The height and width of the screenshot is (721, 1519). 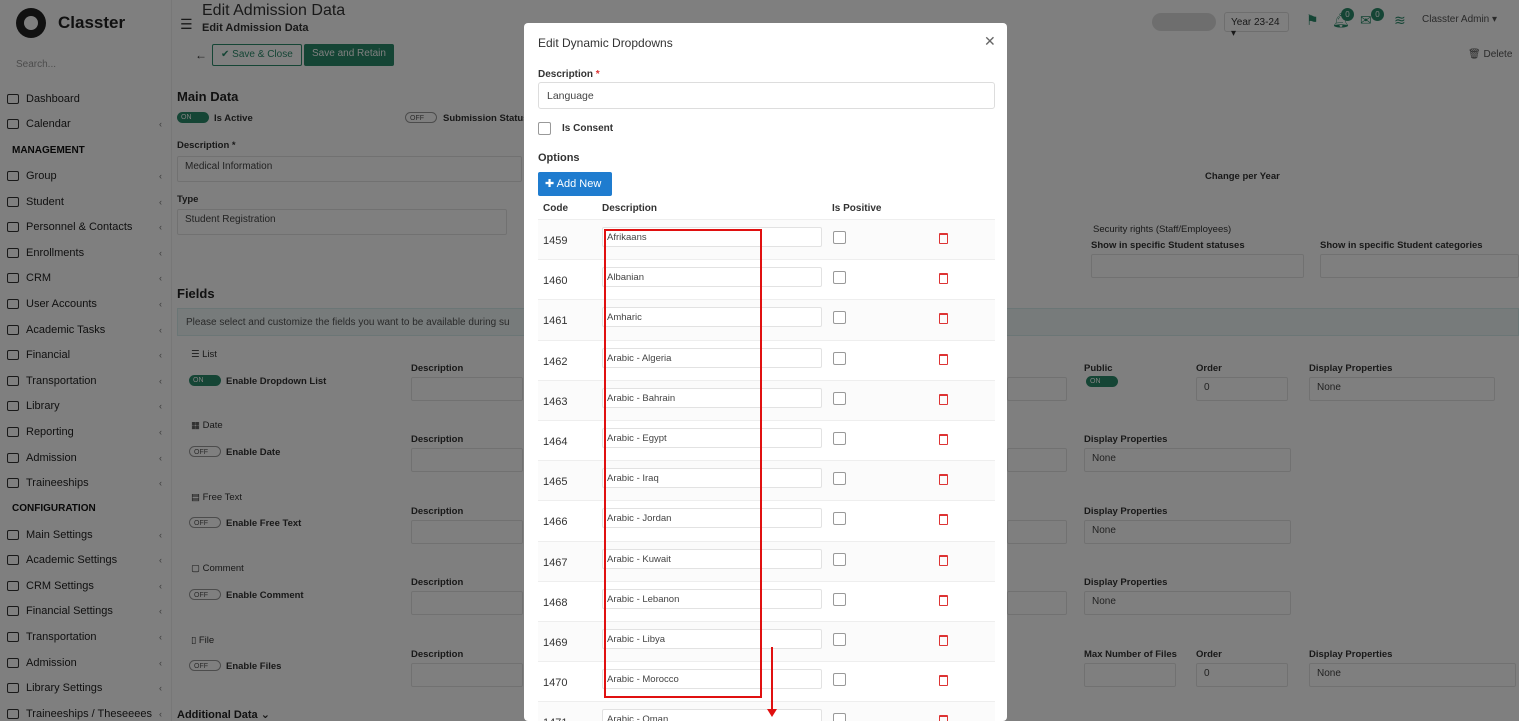 I want to click on add-new-label: Add New, so click(x=579, y=184).